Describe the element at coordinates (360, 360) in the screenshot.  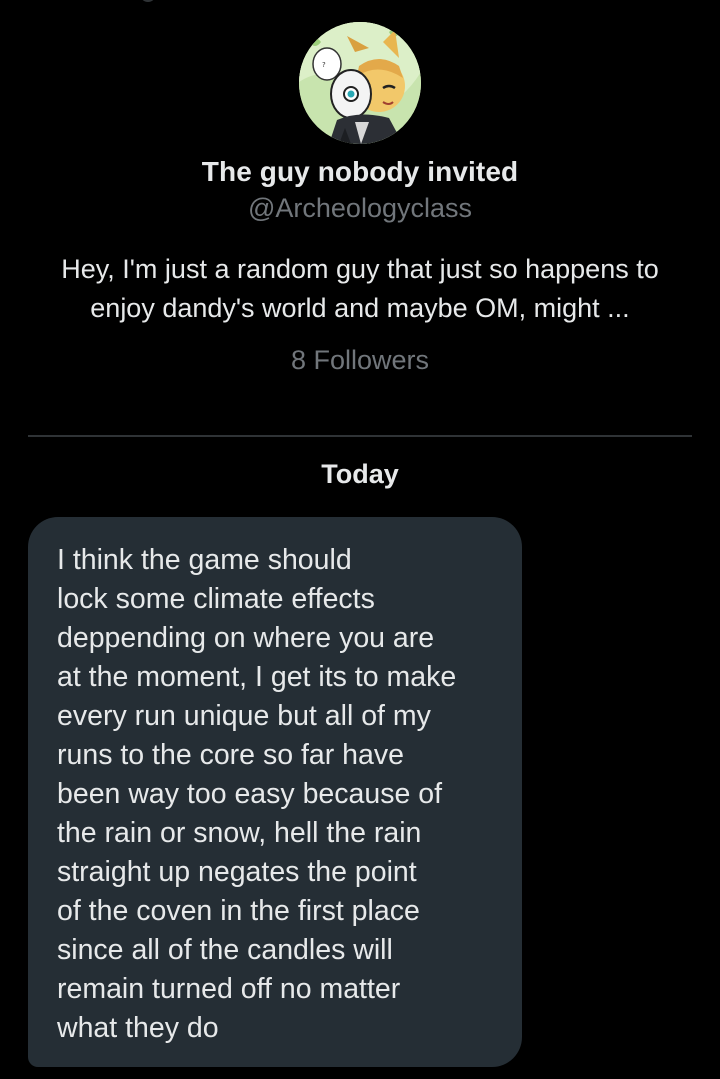
I see `followers-count-link: 8 Followers` at that location.